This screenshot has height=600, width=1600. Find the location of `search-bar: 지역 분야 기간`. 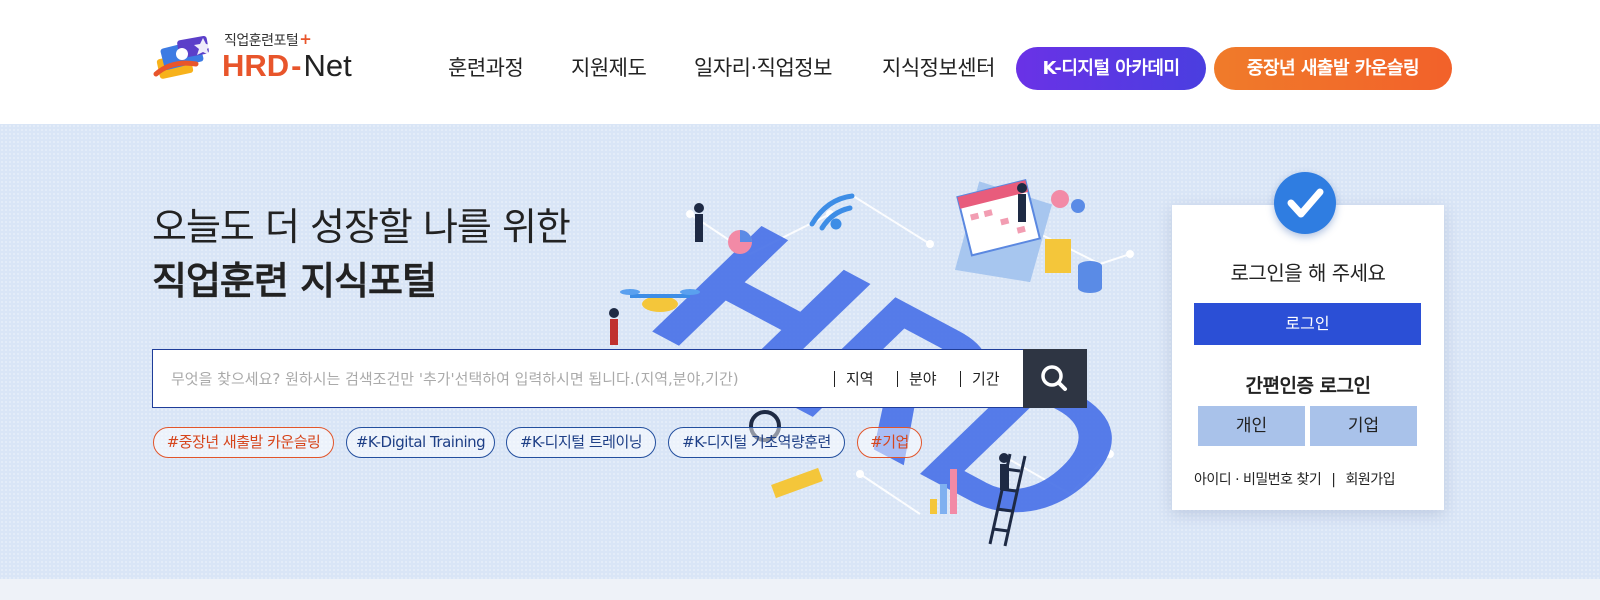

search-bar: 지역 분야 기간 is located at coordinates (619, 378).